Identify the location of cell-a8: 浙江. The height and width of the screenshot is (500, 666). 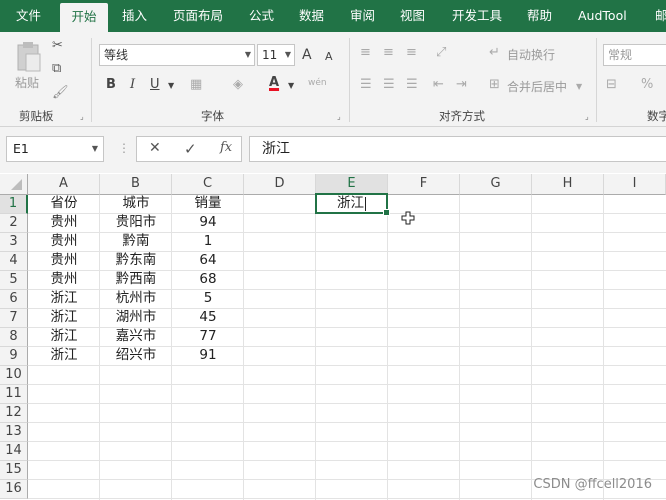
(64, 336).